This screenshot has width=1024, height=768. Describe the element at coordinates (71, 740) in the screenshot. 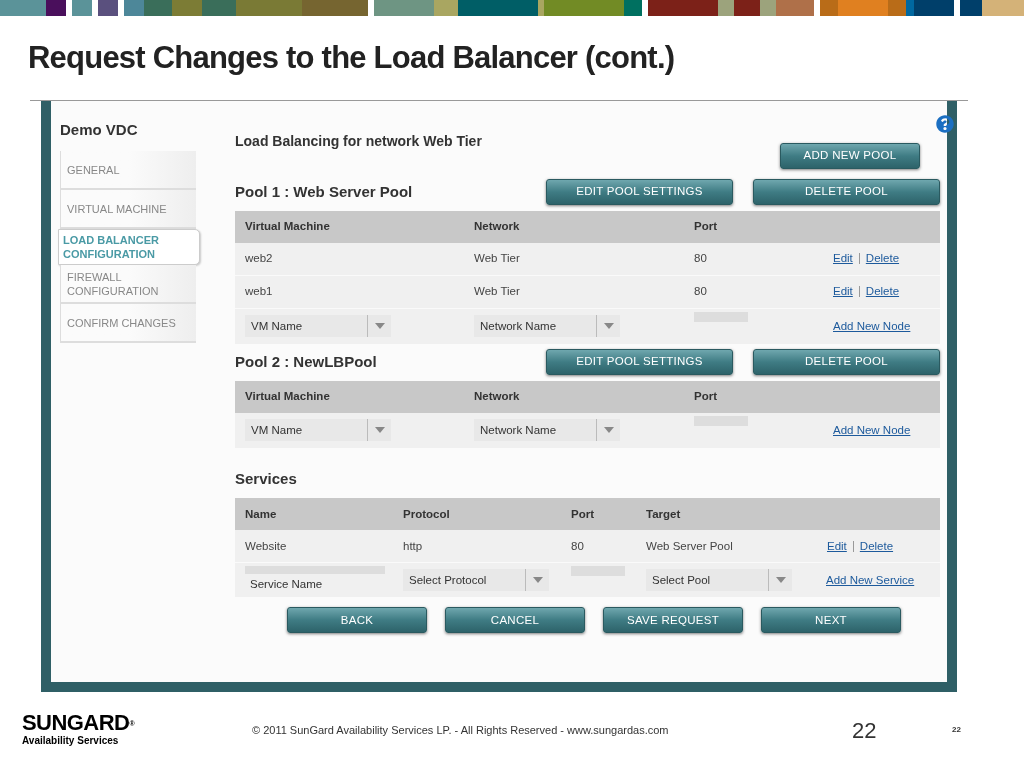

I see `logo-tagline: Availability Services` at that location.